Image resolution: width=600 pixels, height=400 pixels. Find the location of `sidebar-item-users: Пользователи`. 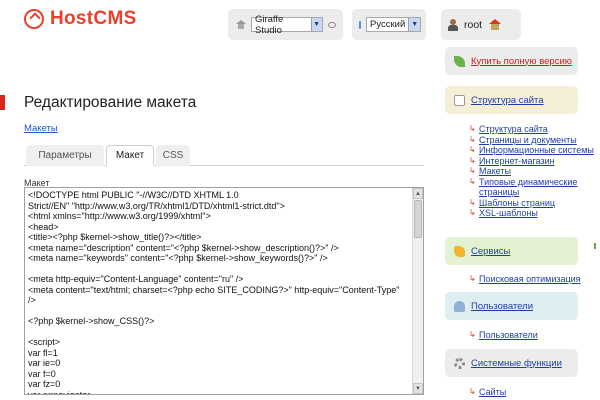

sidebar-item-users: Пользователи is located at coordinates (508, 335).